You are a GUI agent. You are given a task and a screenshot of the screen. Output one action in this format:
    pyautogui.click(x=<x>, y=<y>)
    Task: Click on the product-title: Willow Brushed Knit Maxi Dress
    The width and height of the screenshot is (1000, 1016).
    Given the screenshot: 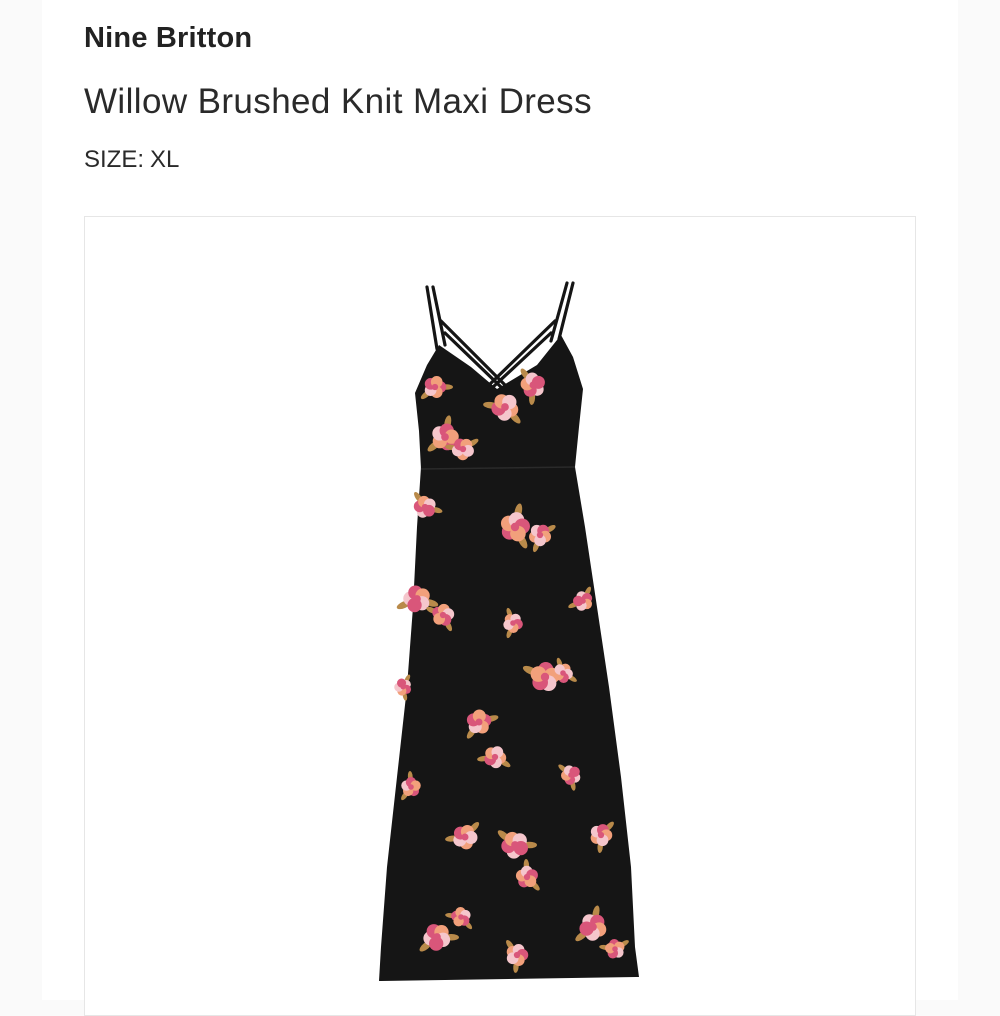 What is the action you would take?
    pyautogui.click(x=338, y=101)
    